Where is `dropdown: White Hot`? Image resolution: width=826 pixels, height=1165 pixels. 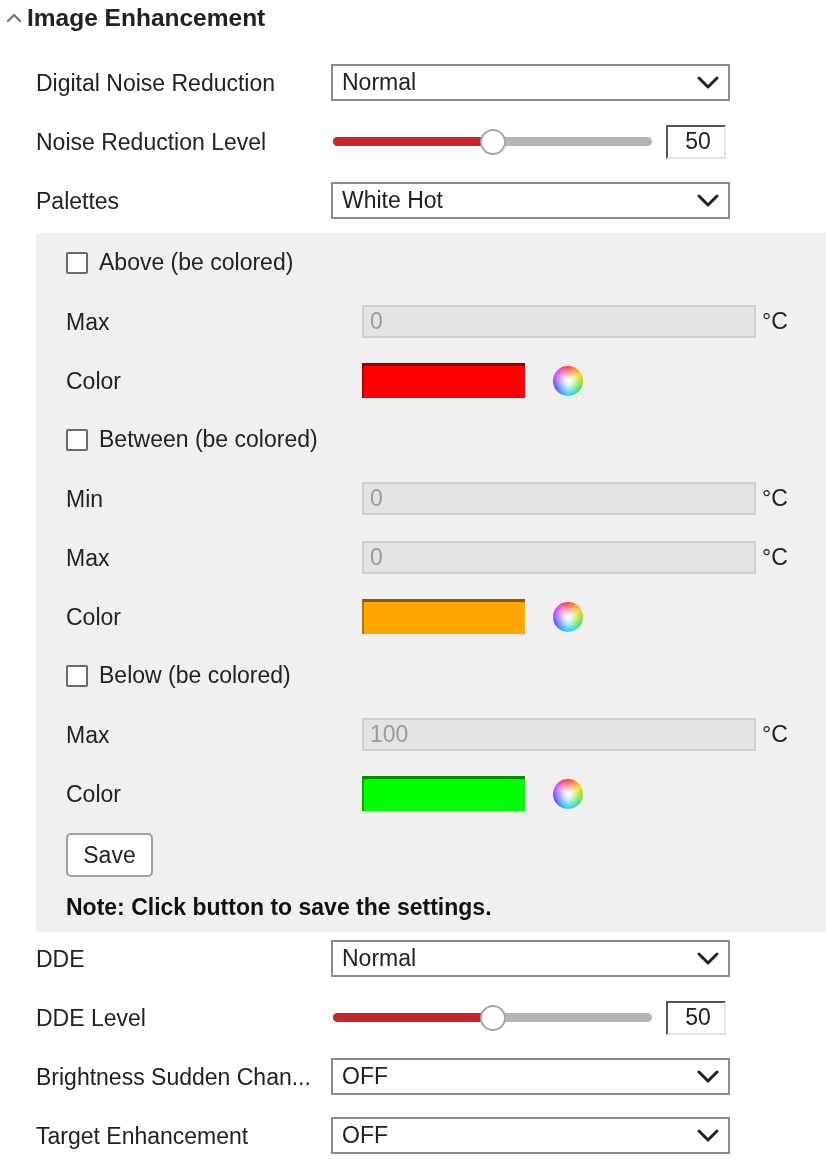
dropdown: White Hot is located at coordinates (530, 200).